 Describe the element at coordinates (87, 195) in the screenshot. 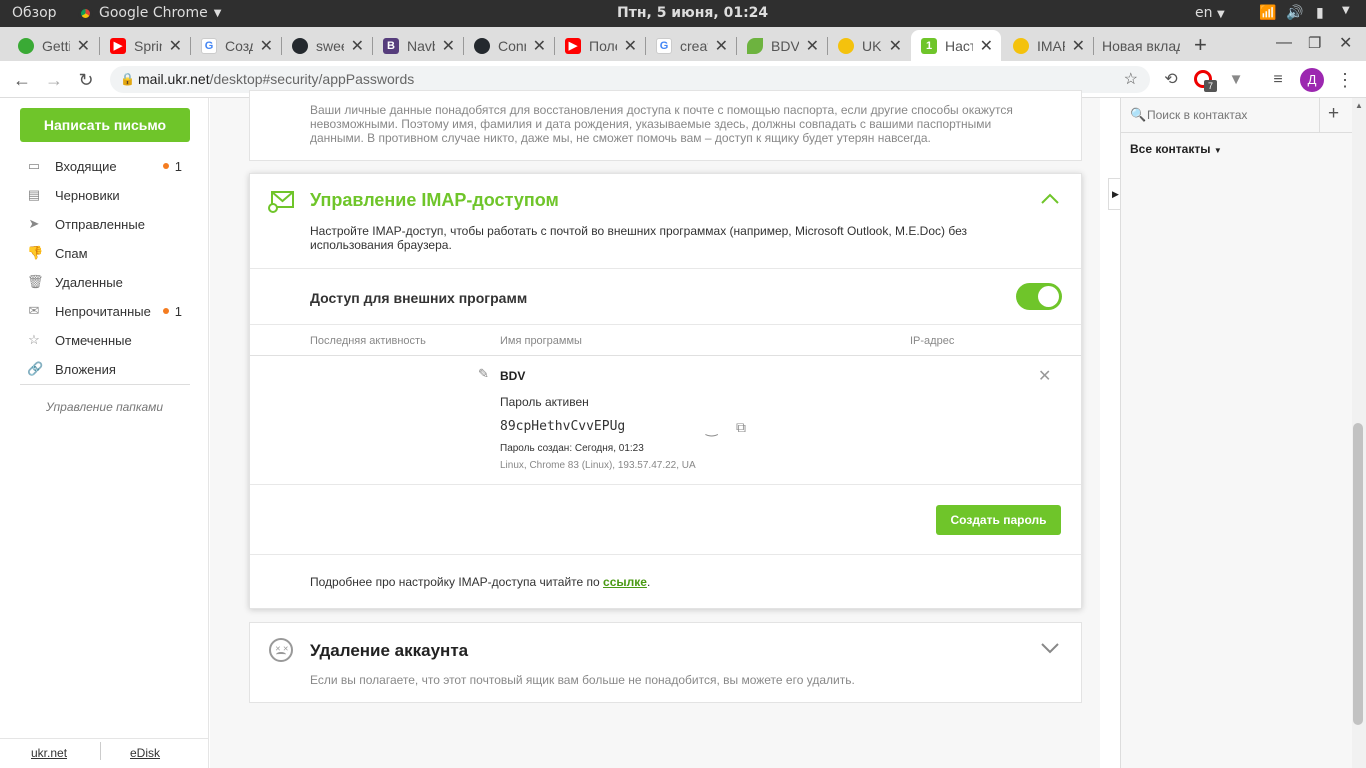

I see `folder-label: Черновики` at that location.